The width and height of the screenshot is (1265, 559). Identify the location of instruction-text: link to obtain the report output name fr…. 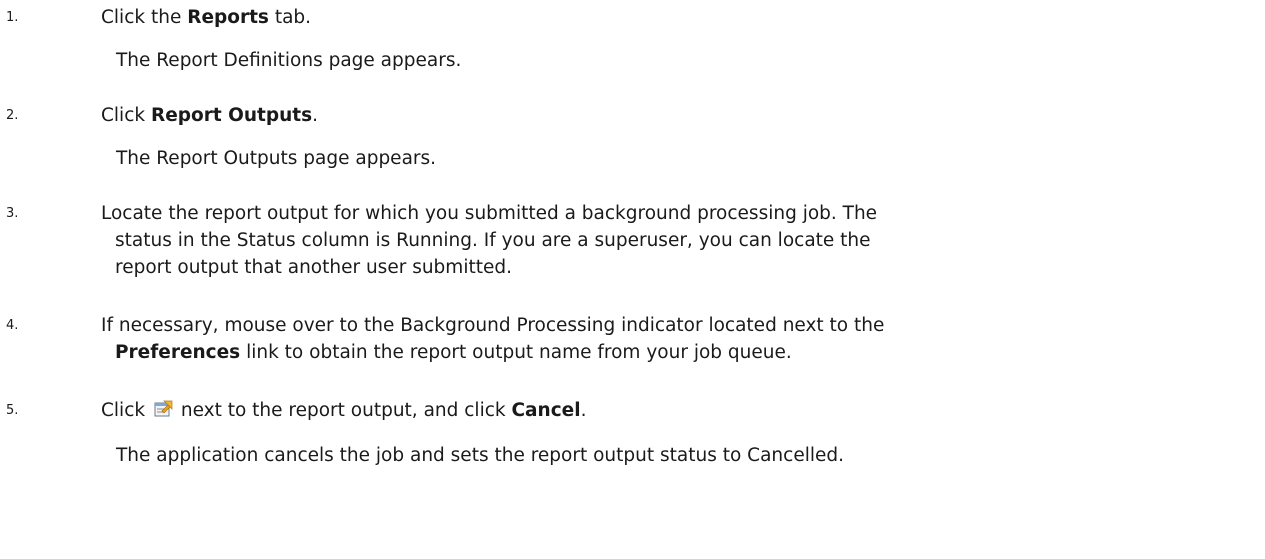
(516, 352).